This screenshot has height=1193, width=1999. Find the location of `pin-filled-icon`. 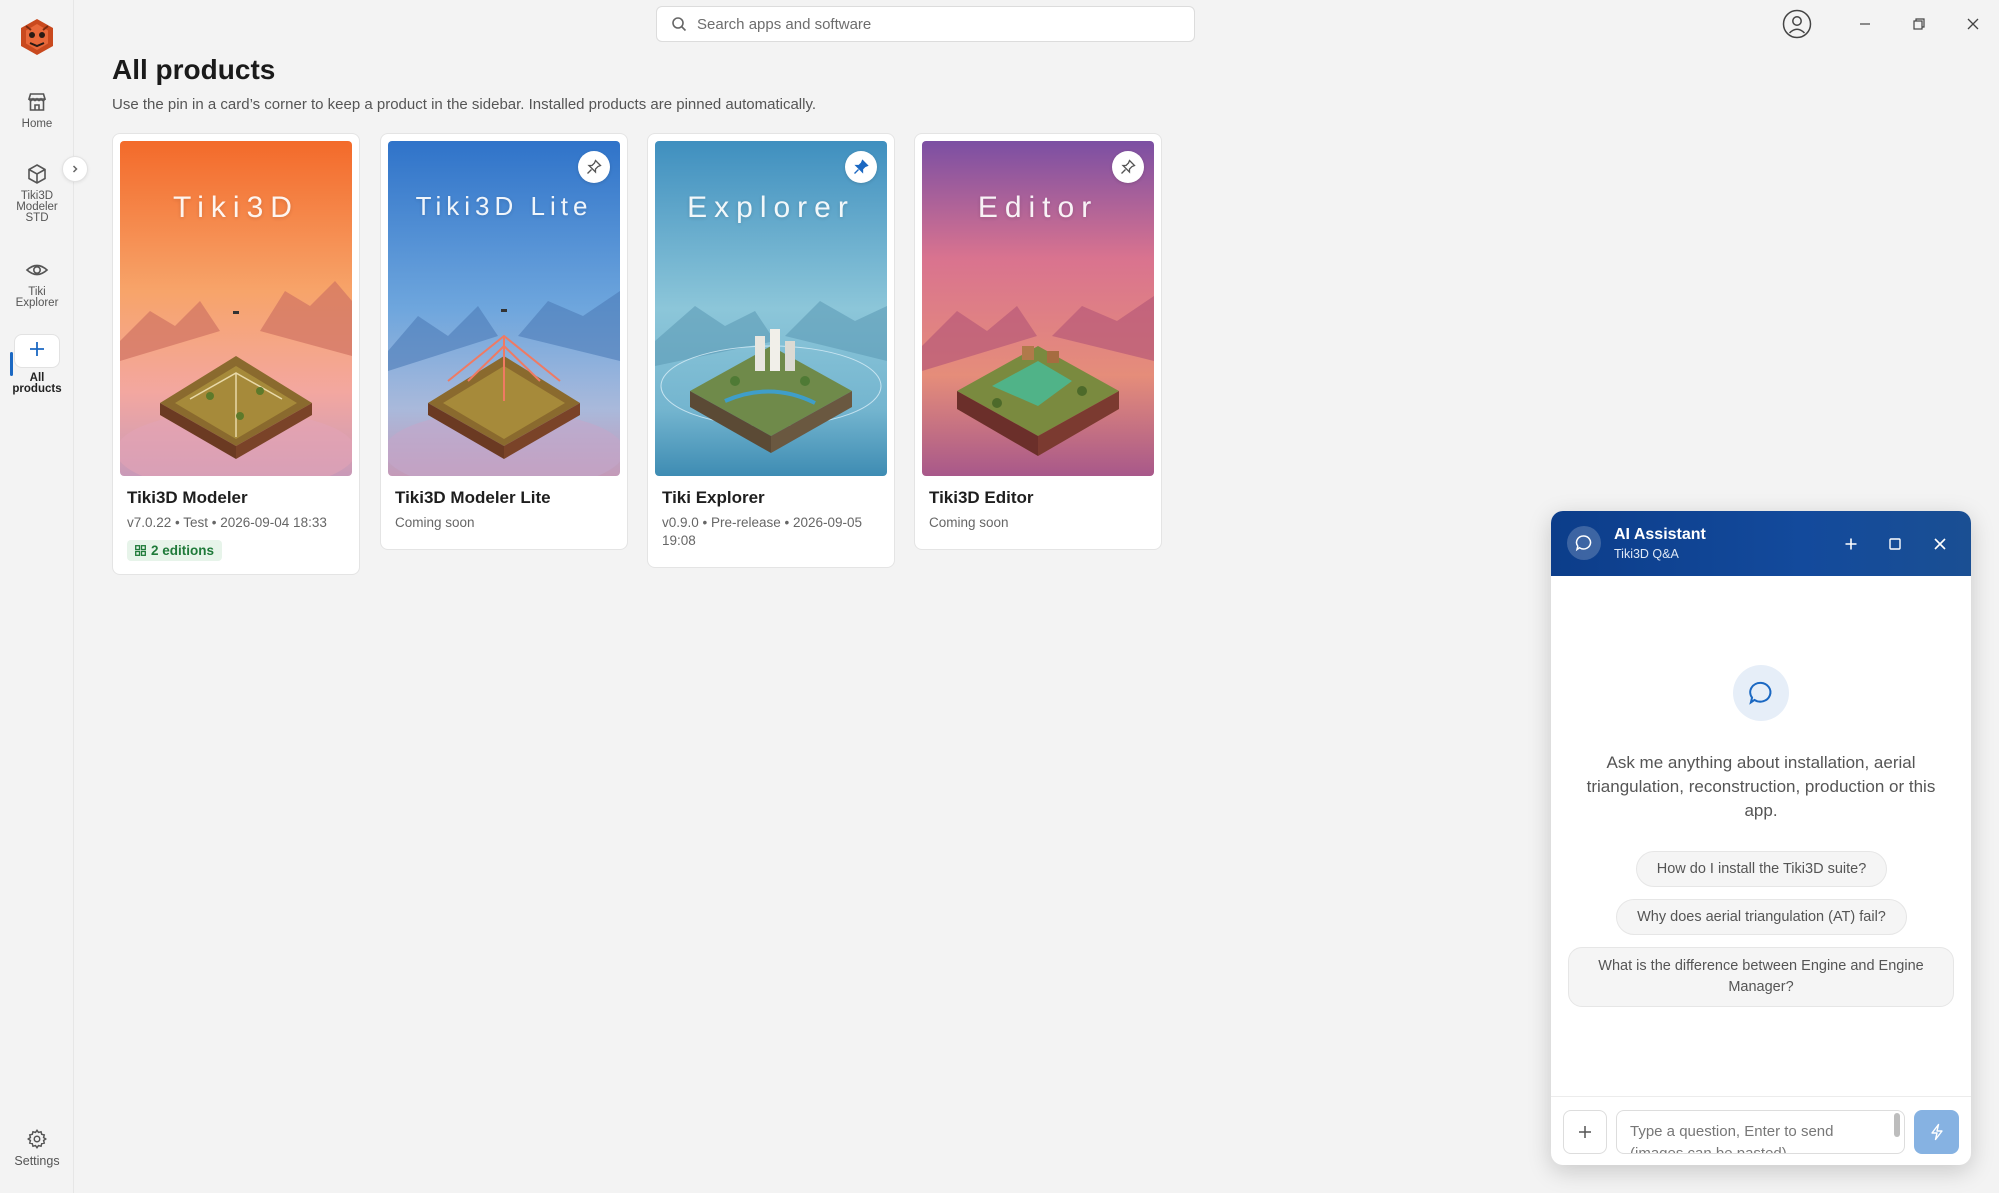

pin-filled-icon is located at coordinates (861, 166).